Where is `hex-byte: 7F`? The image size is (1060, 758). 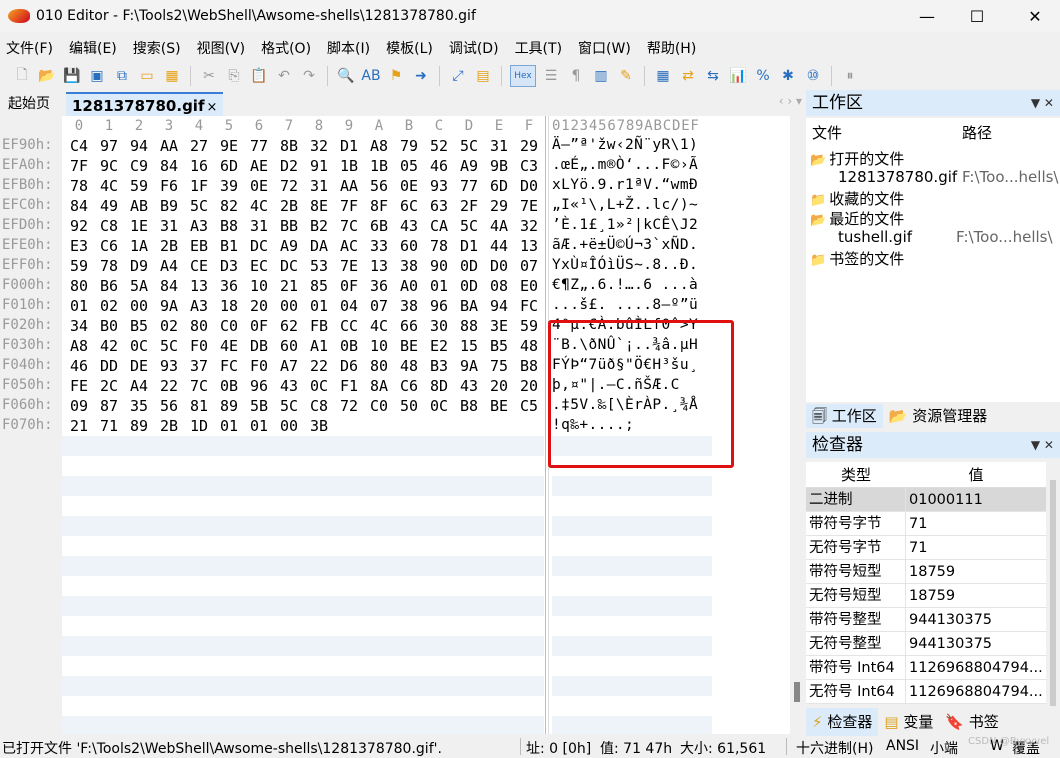
hex-byte: 7F is located at coordinates (349, 206).